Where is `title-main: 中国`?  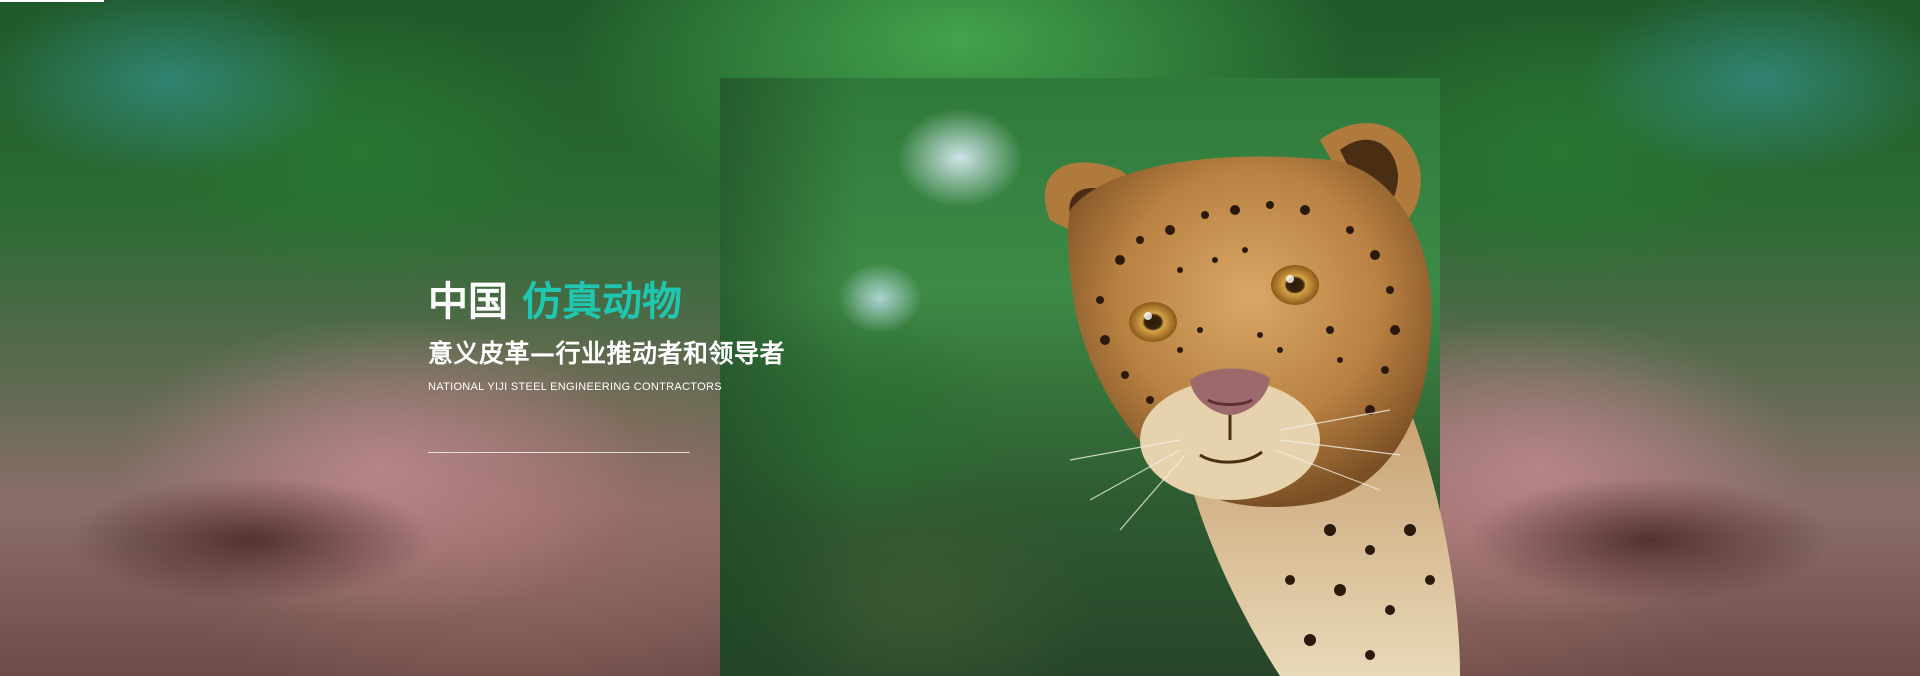
title-main: 中国 is located at coordinates (468, 302).